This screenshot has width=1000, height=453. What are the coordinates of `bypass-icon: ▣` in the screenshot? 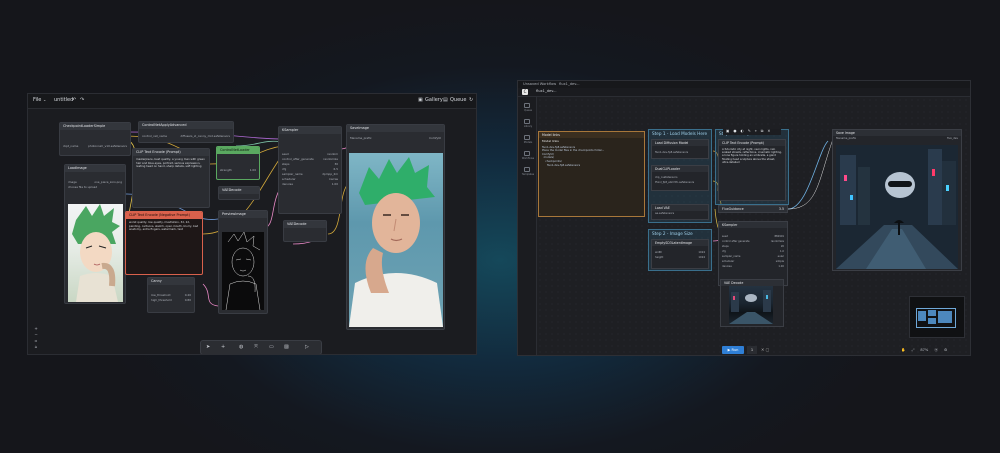 It's located at (727, 132).